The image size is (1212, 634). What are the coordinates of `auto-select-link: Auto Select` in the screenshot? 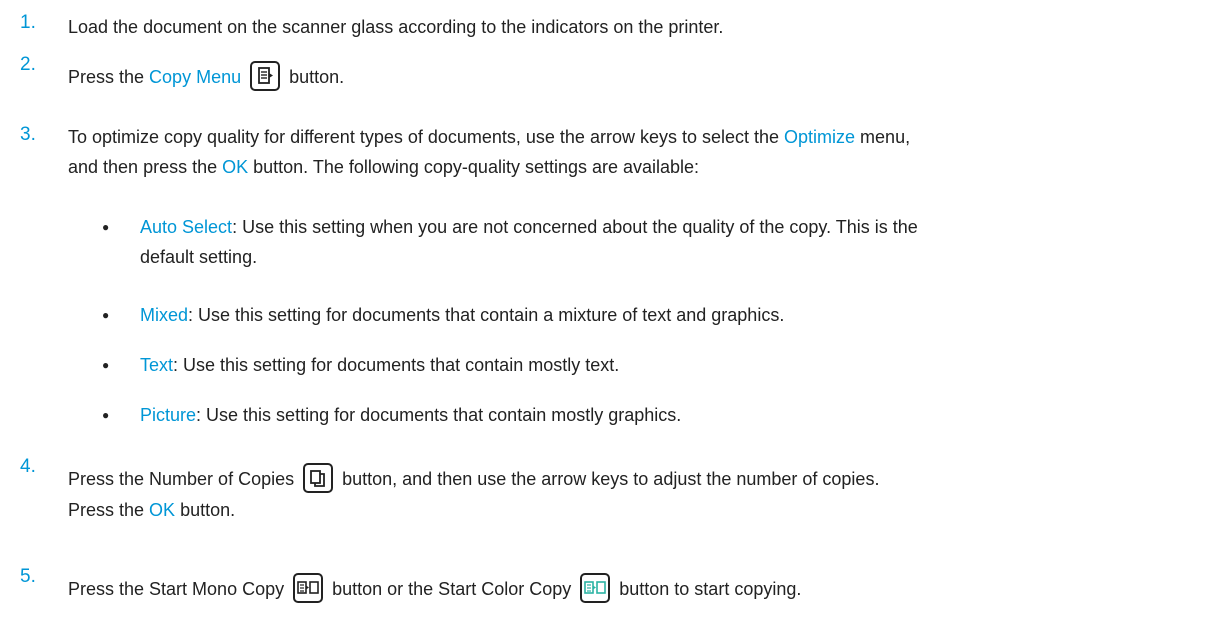 It's located at (186, 227).